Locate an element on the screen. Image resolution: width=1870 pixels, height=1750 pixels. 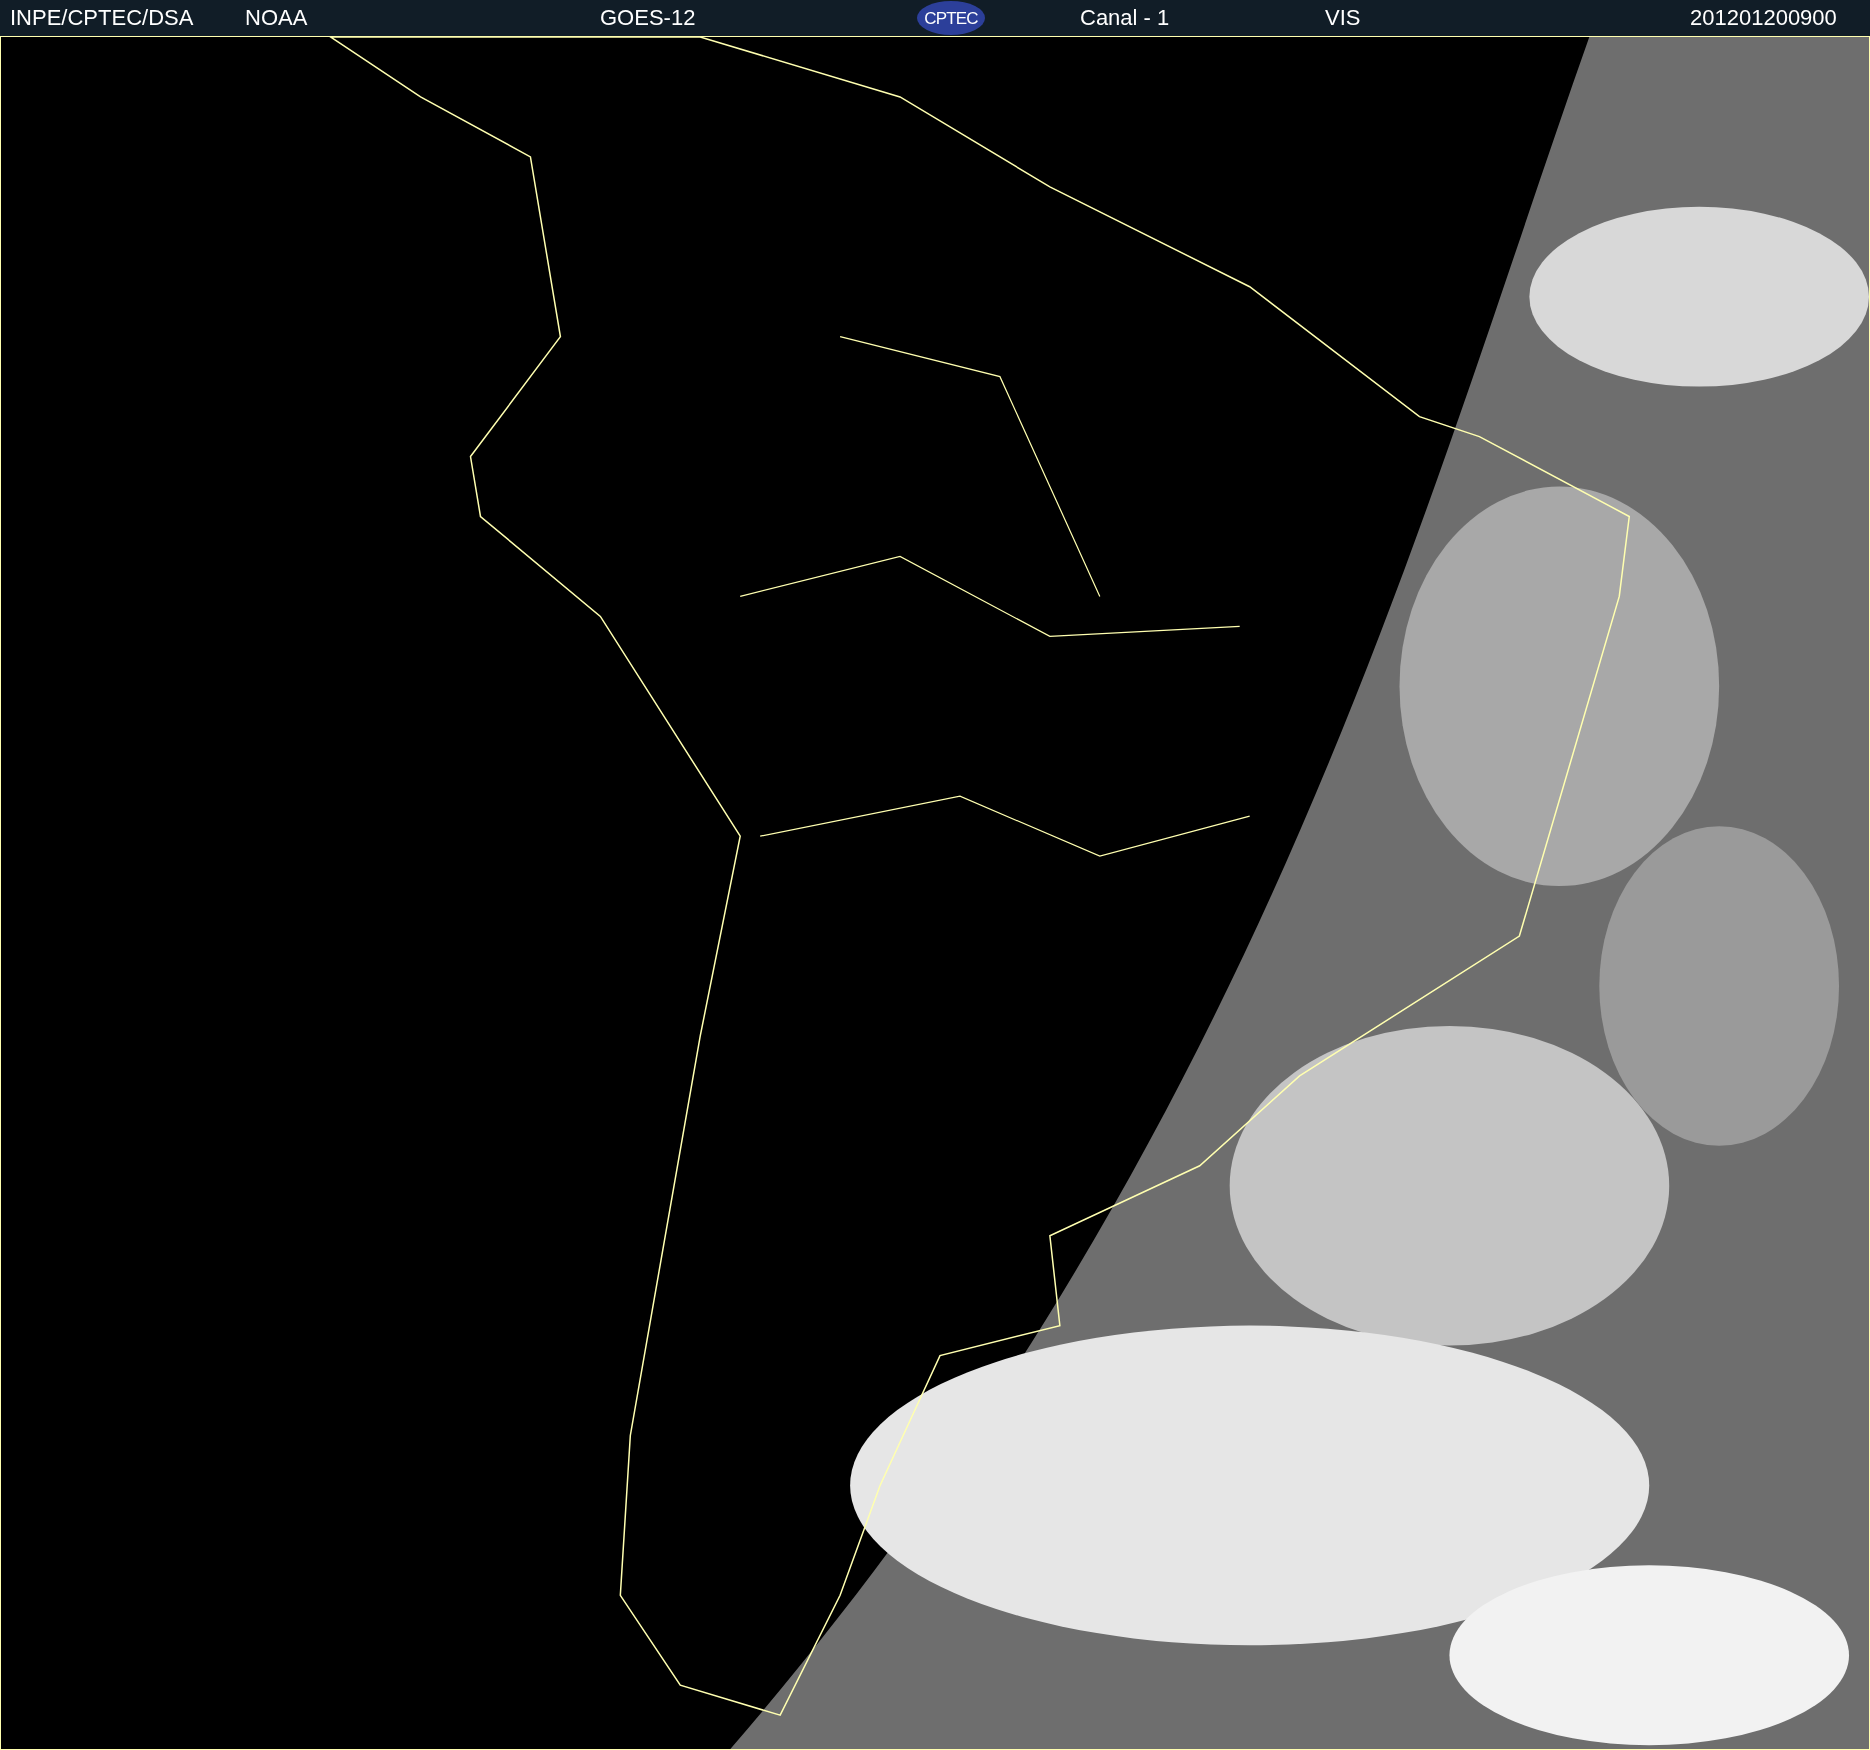
channel-label: Canal - 1 is located at coordinates (1125, 18).